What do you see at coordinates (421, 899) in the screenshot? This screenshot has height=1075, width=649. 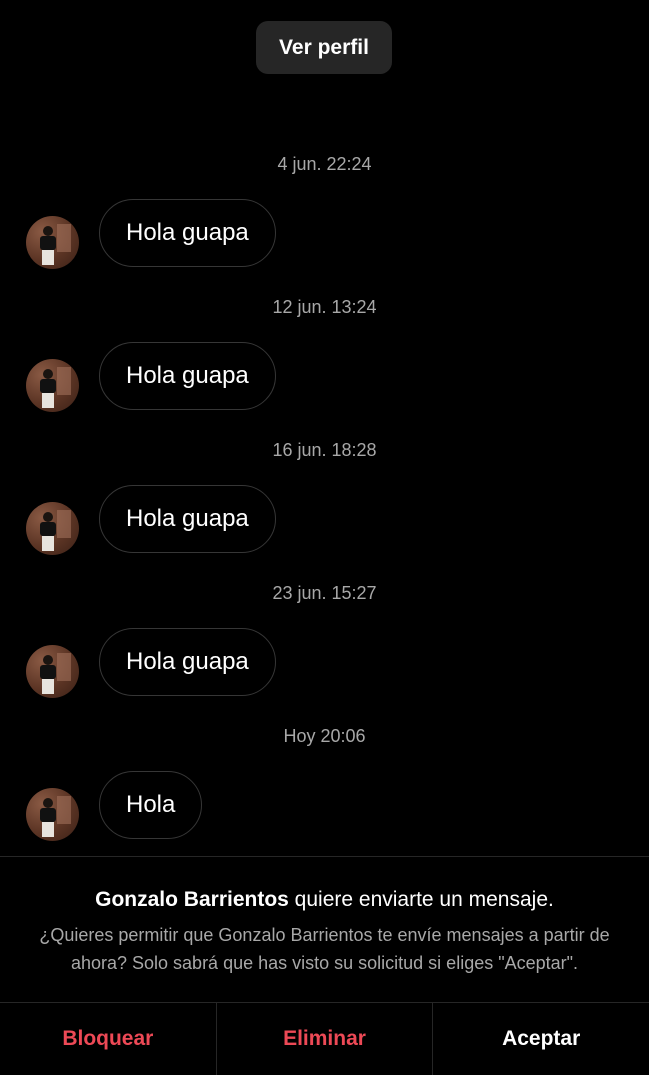 I see `request-title-suffix: quiere enviarte un mensaje.` at bounding box center [421, 899].